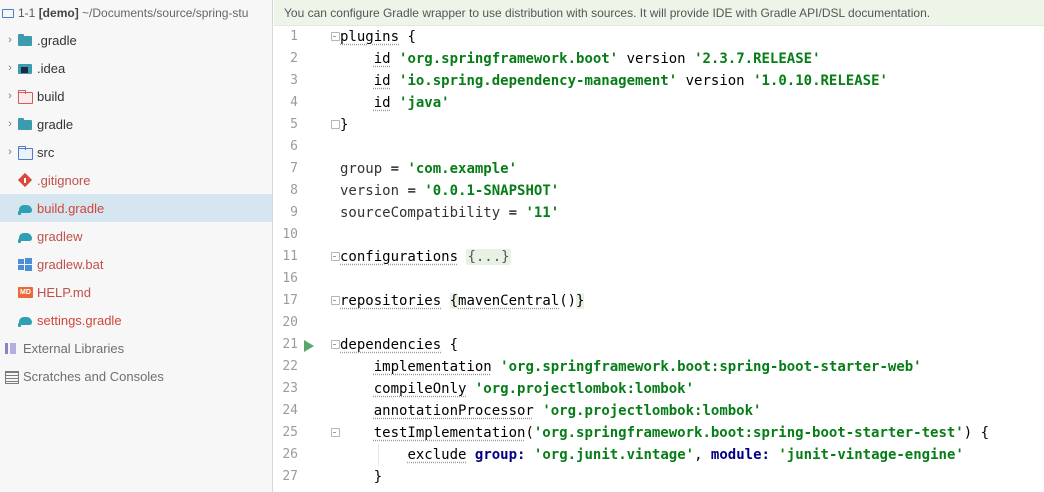 Image resolution: width=1044 pixels, height=492 pixels. I want to click on scratches-icon, so click(11, 377).